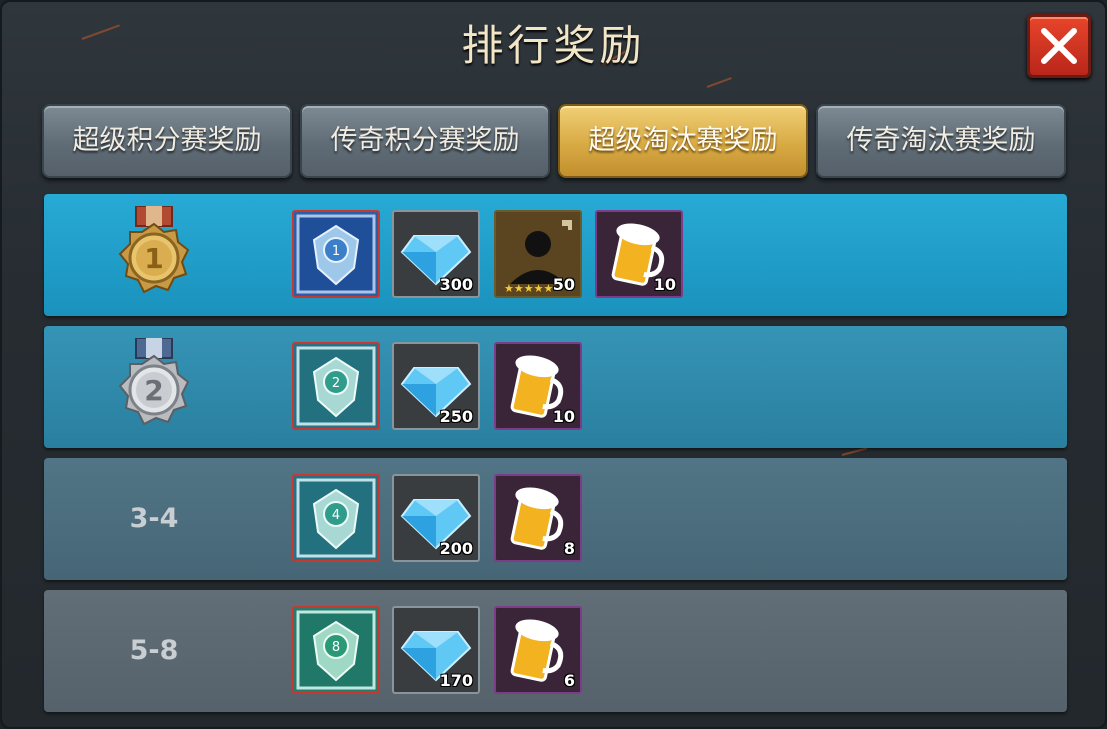 The image size is (1107, 729). Describe the element at coordinates (456, 416) in the screenshot. I see `reward-count: 250` at that location.